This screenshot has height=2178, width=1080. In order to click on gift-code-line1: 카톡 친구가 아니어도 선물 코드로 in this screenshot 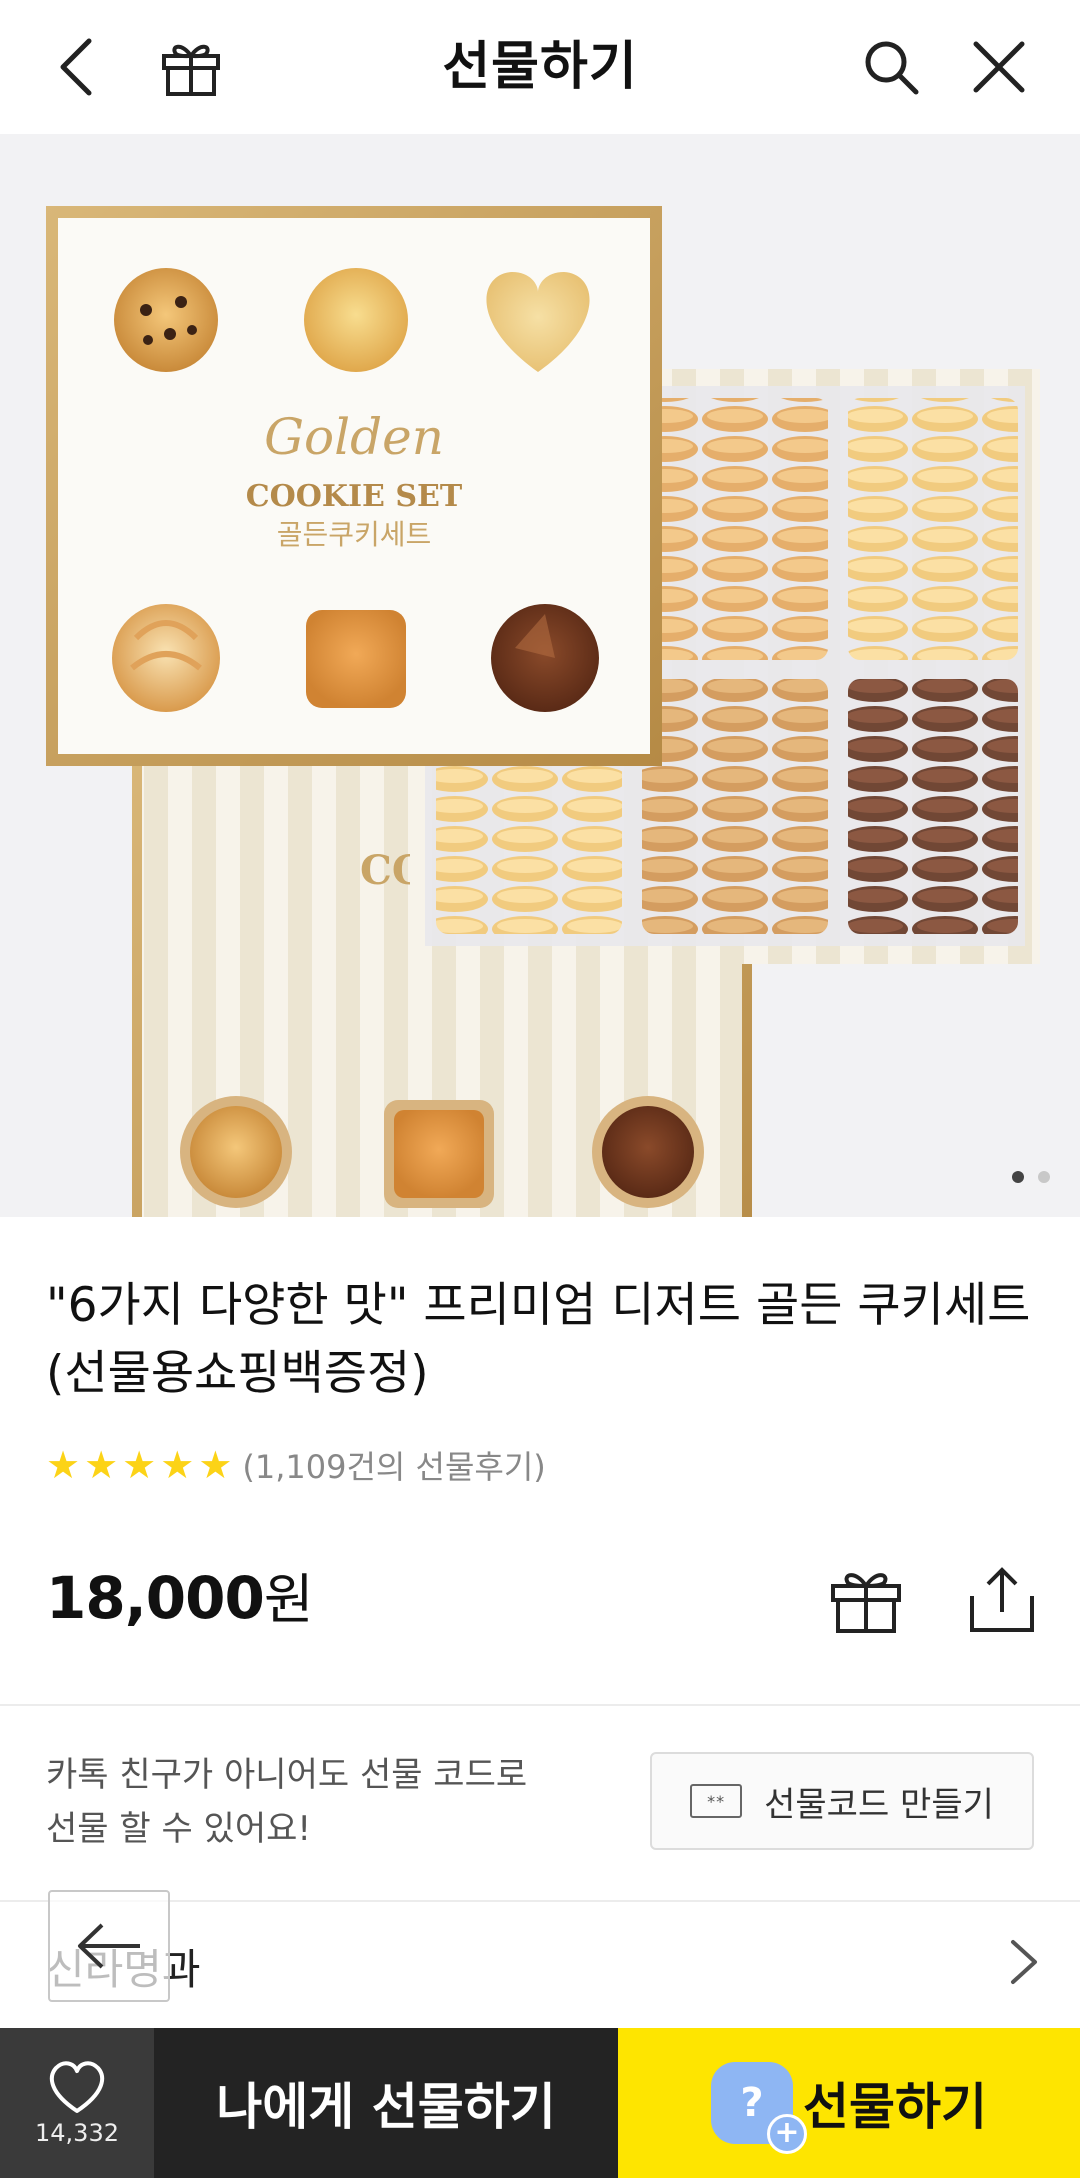, I will do `click(287, 1775)`.